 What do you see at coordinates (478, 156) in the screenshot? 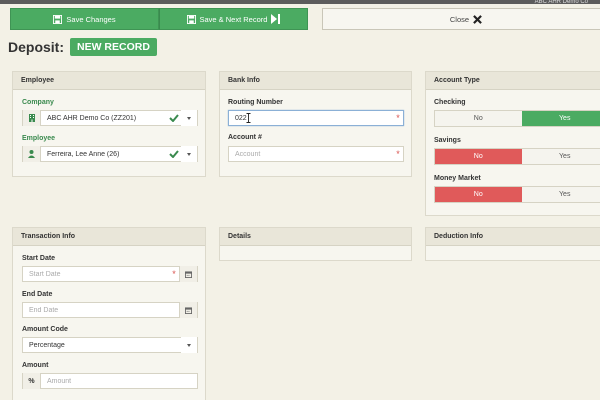
I see `savings-no-option: No` at bounding box center [478, 156].